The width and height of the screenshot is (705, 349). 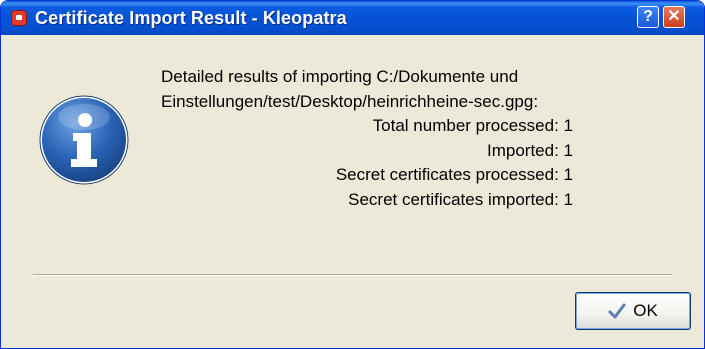 I want to click on stat-imported: Imported: 1, so click(x=530, y=150).